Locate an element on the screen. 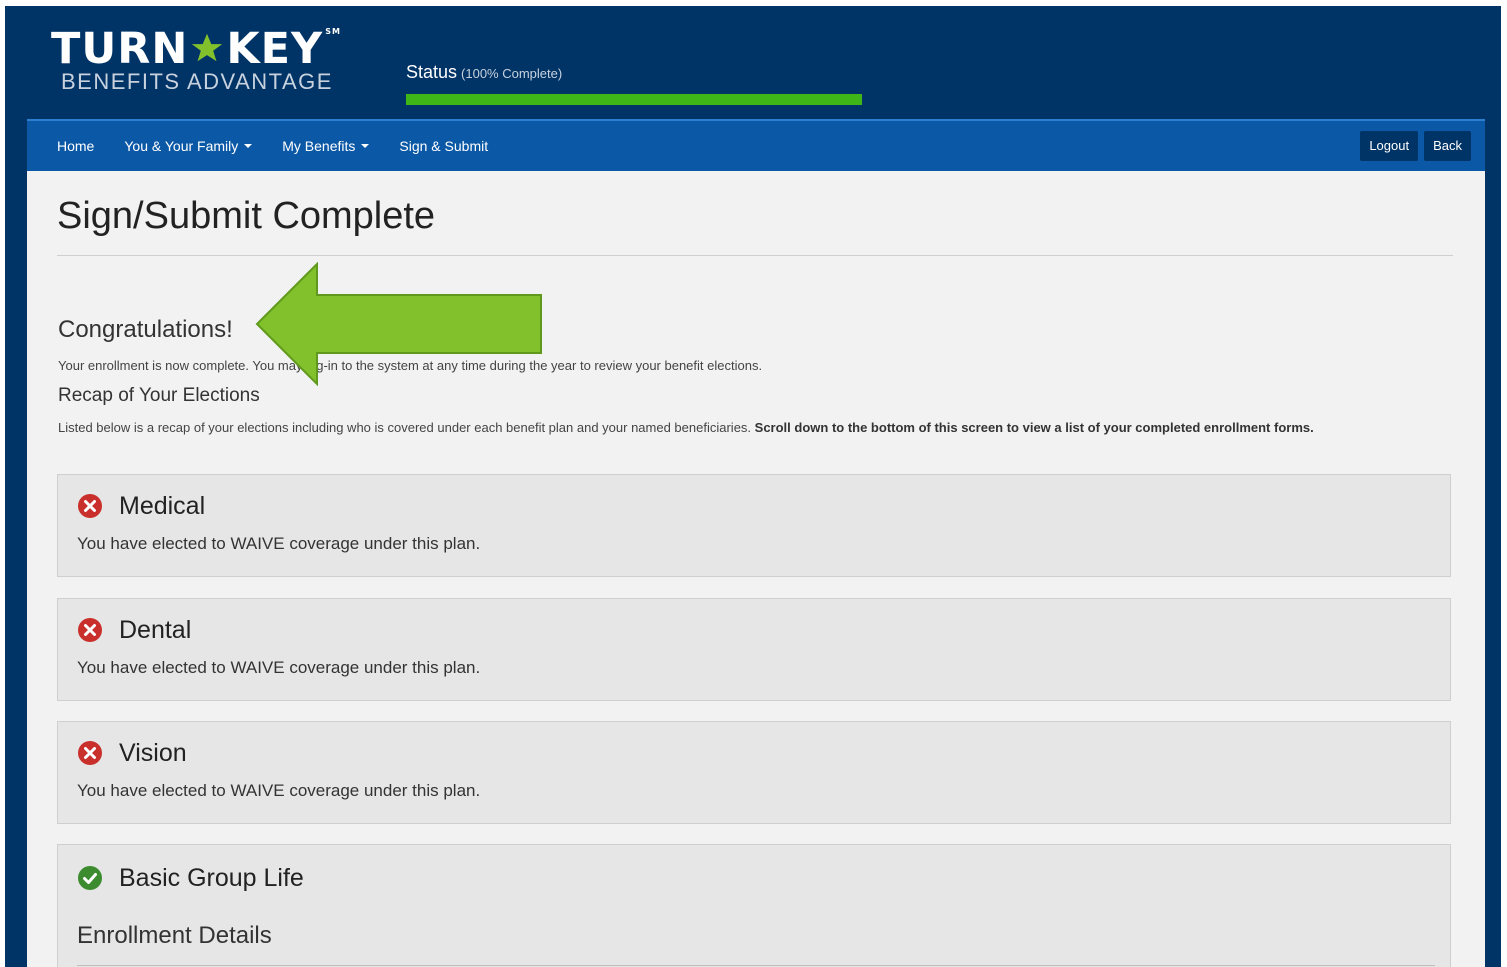 The image size is (1507, 967). logo-text-key: KEY is located at coordinates (275, 49).